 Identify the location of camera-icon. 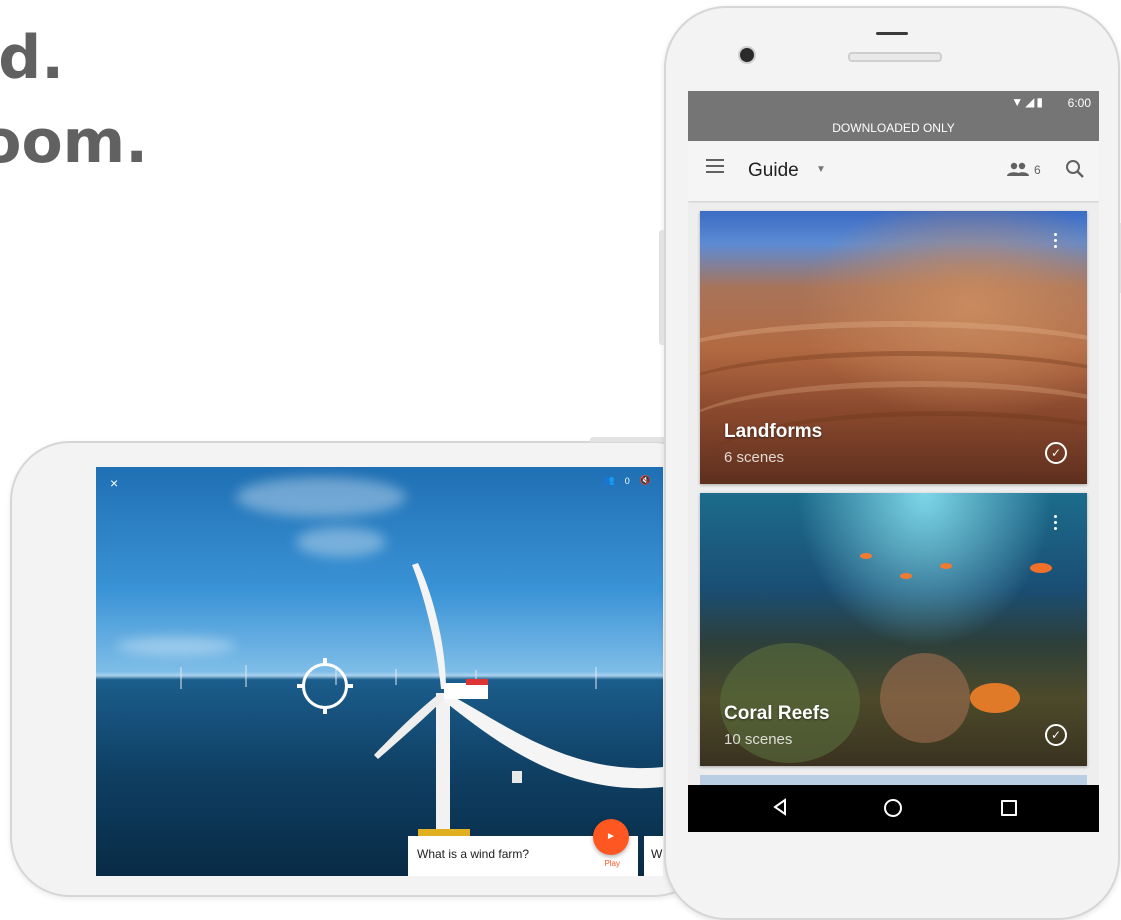
(747, 55).